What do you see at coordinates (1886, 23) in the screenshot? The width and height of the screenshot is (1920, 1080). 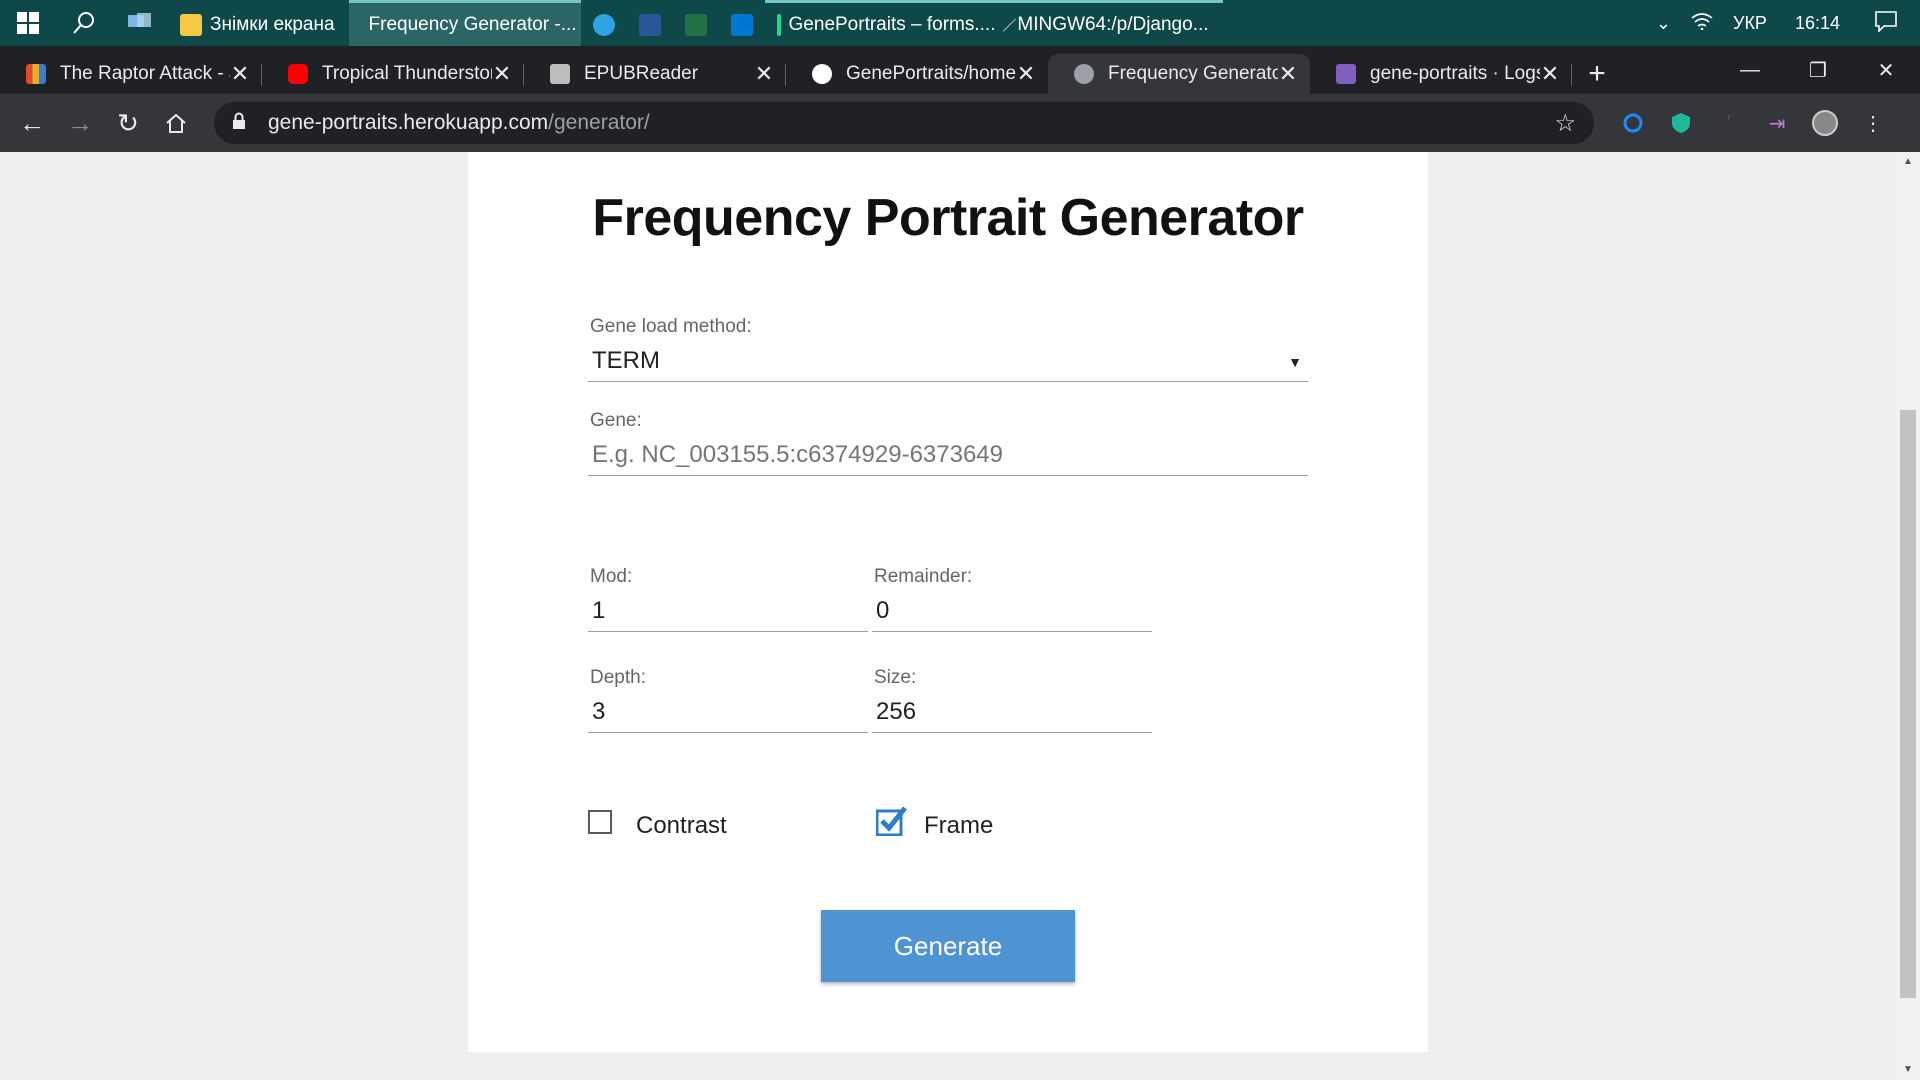 I see `notifications-icon` at bounding box center [1886, 23].